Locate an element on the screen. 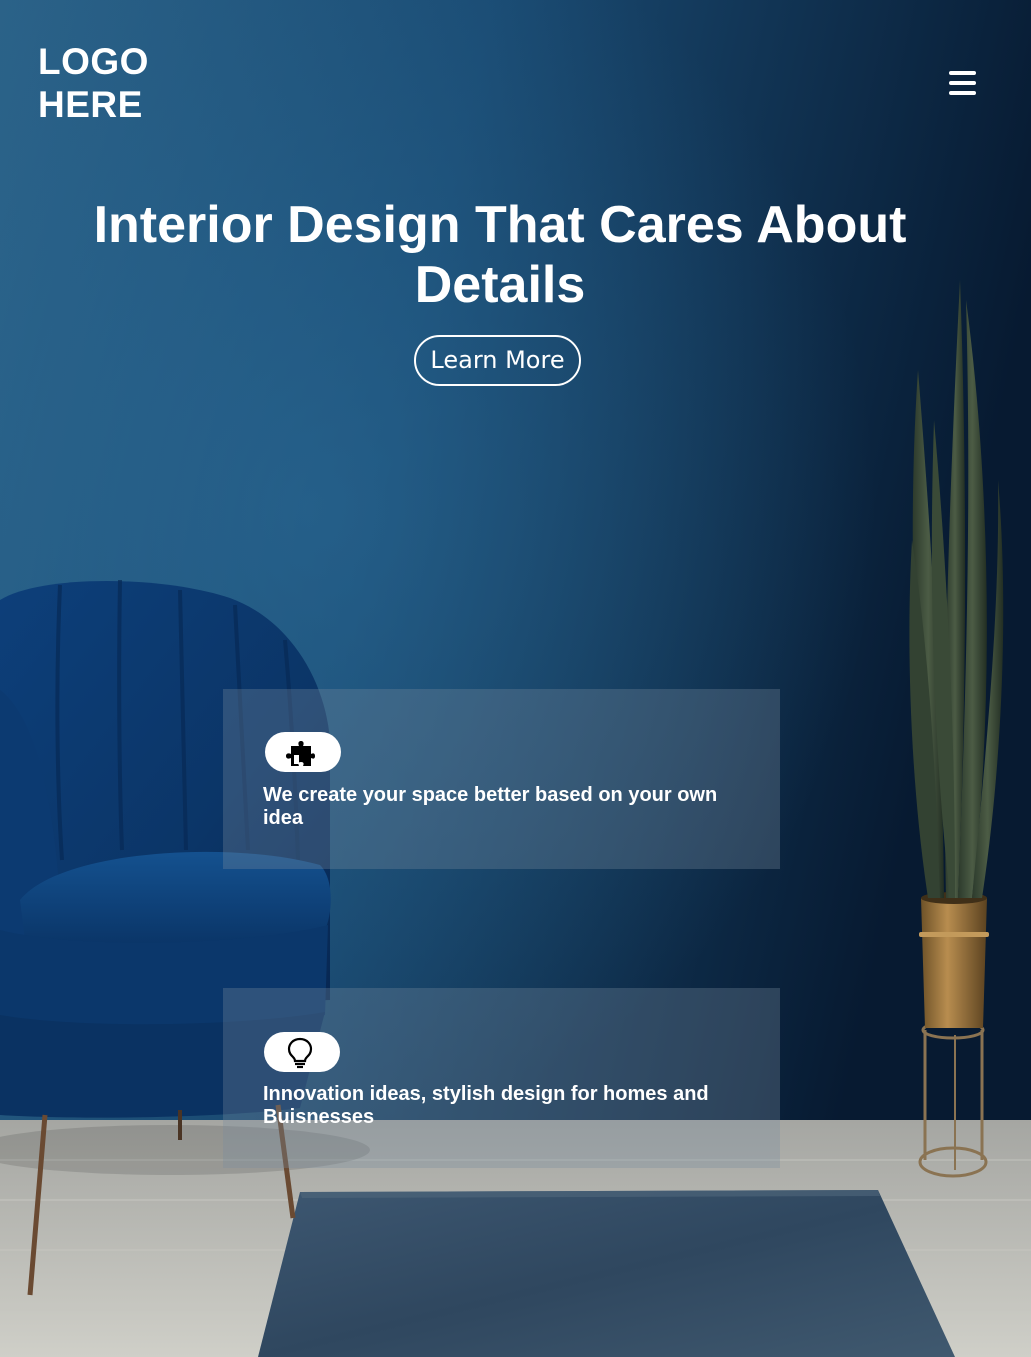 Image resolution: width=1031 pixels, height=1357 pixels. hero-headline: Interior Design That Cares About Details is located at coordinates (500, 255).